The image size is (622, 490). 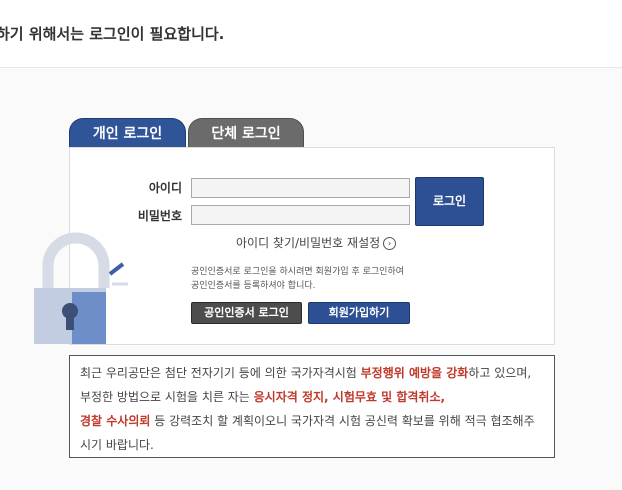 I want to click on certificate-notice-line: 공인인증서를 등록하셔야 합니다., so click(x=253, y=286).